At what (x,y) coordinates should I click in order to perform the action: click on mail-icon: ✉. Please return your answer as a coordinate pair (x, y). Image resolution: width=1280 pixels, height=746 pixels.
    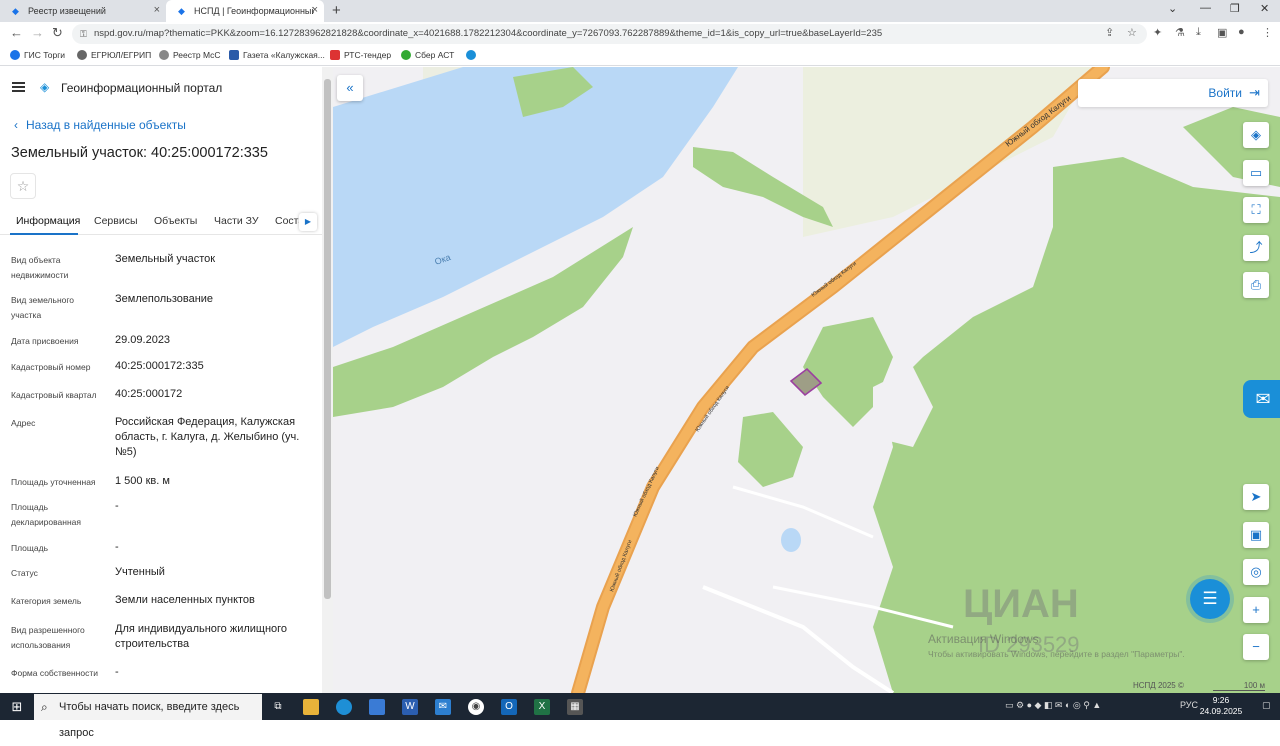
    Looking at the image, I should click on (443, 707).